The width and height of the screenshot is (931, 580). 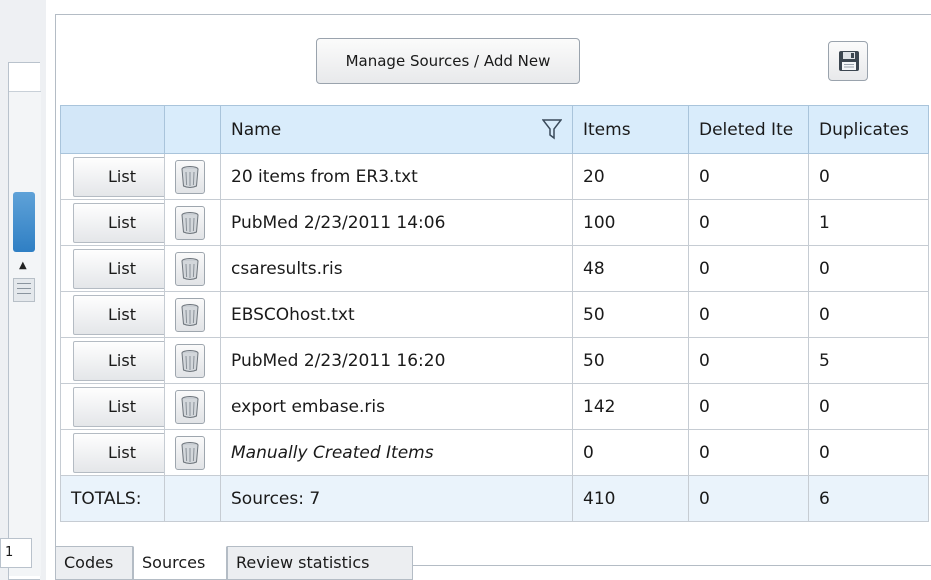 What do you see at coordinates (396, 268) in the screenshot?
I see `source-name: csaresults.ris` at bounding box center [396, 268].